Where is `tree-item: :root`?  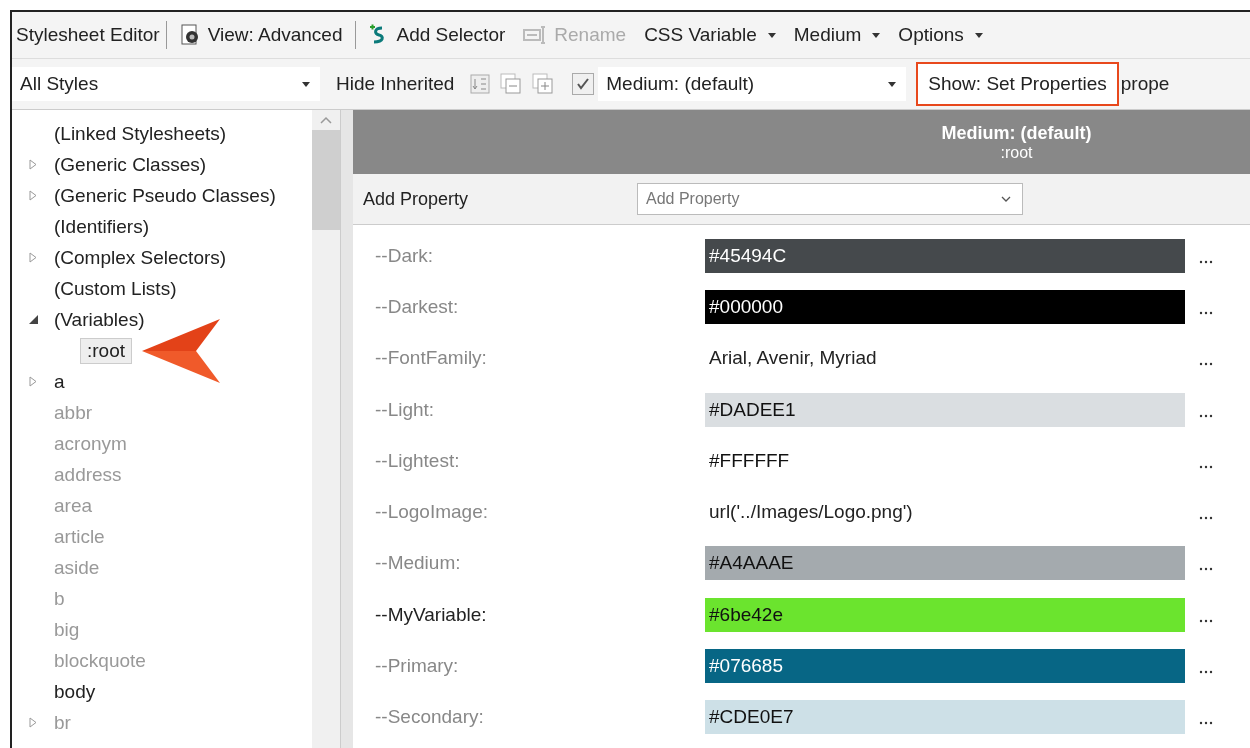
tree-item: :root is located at coordinates (106, 350).